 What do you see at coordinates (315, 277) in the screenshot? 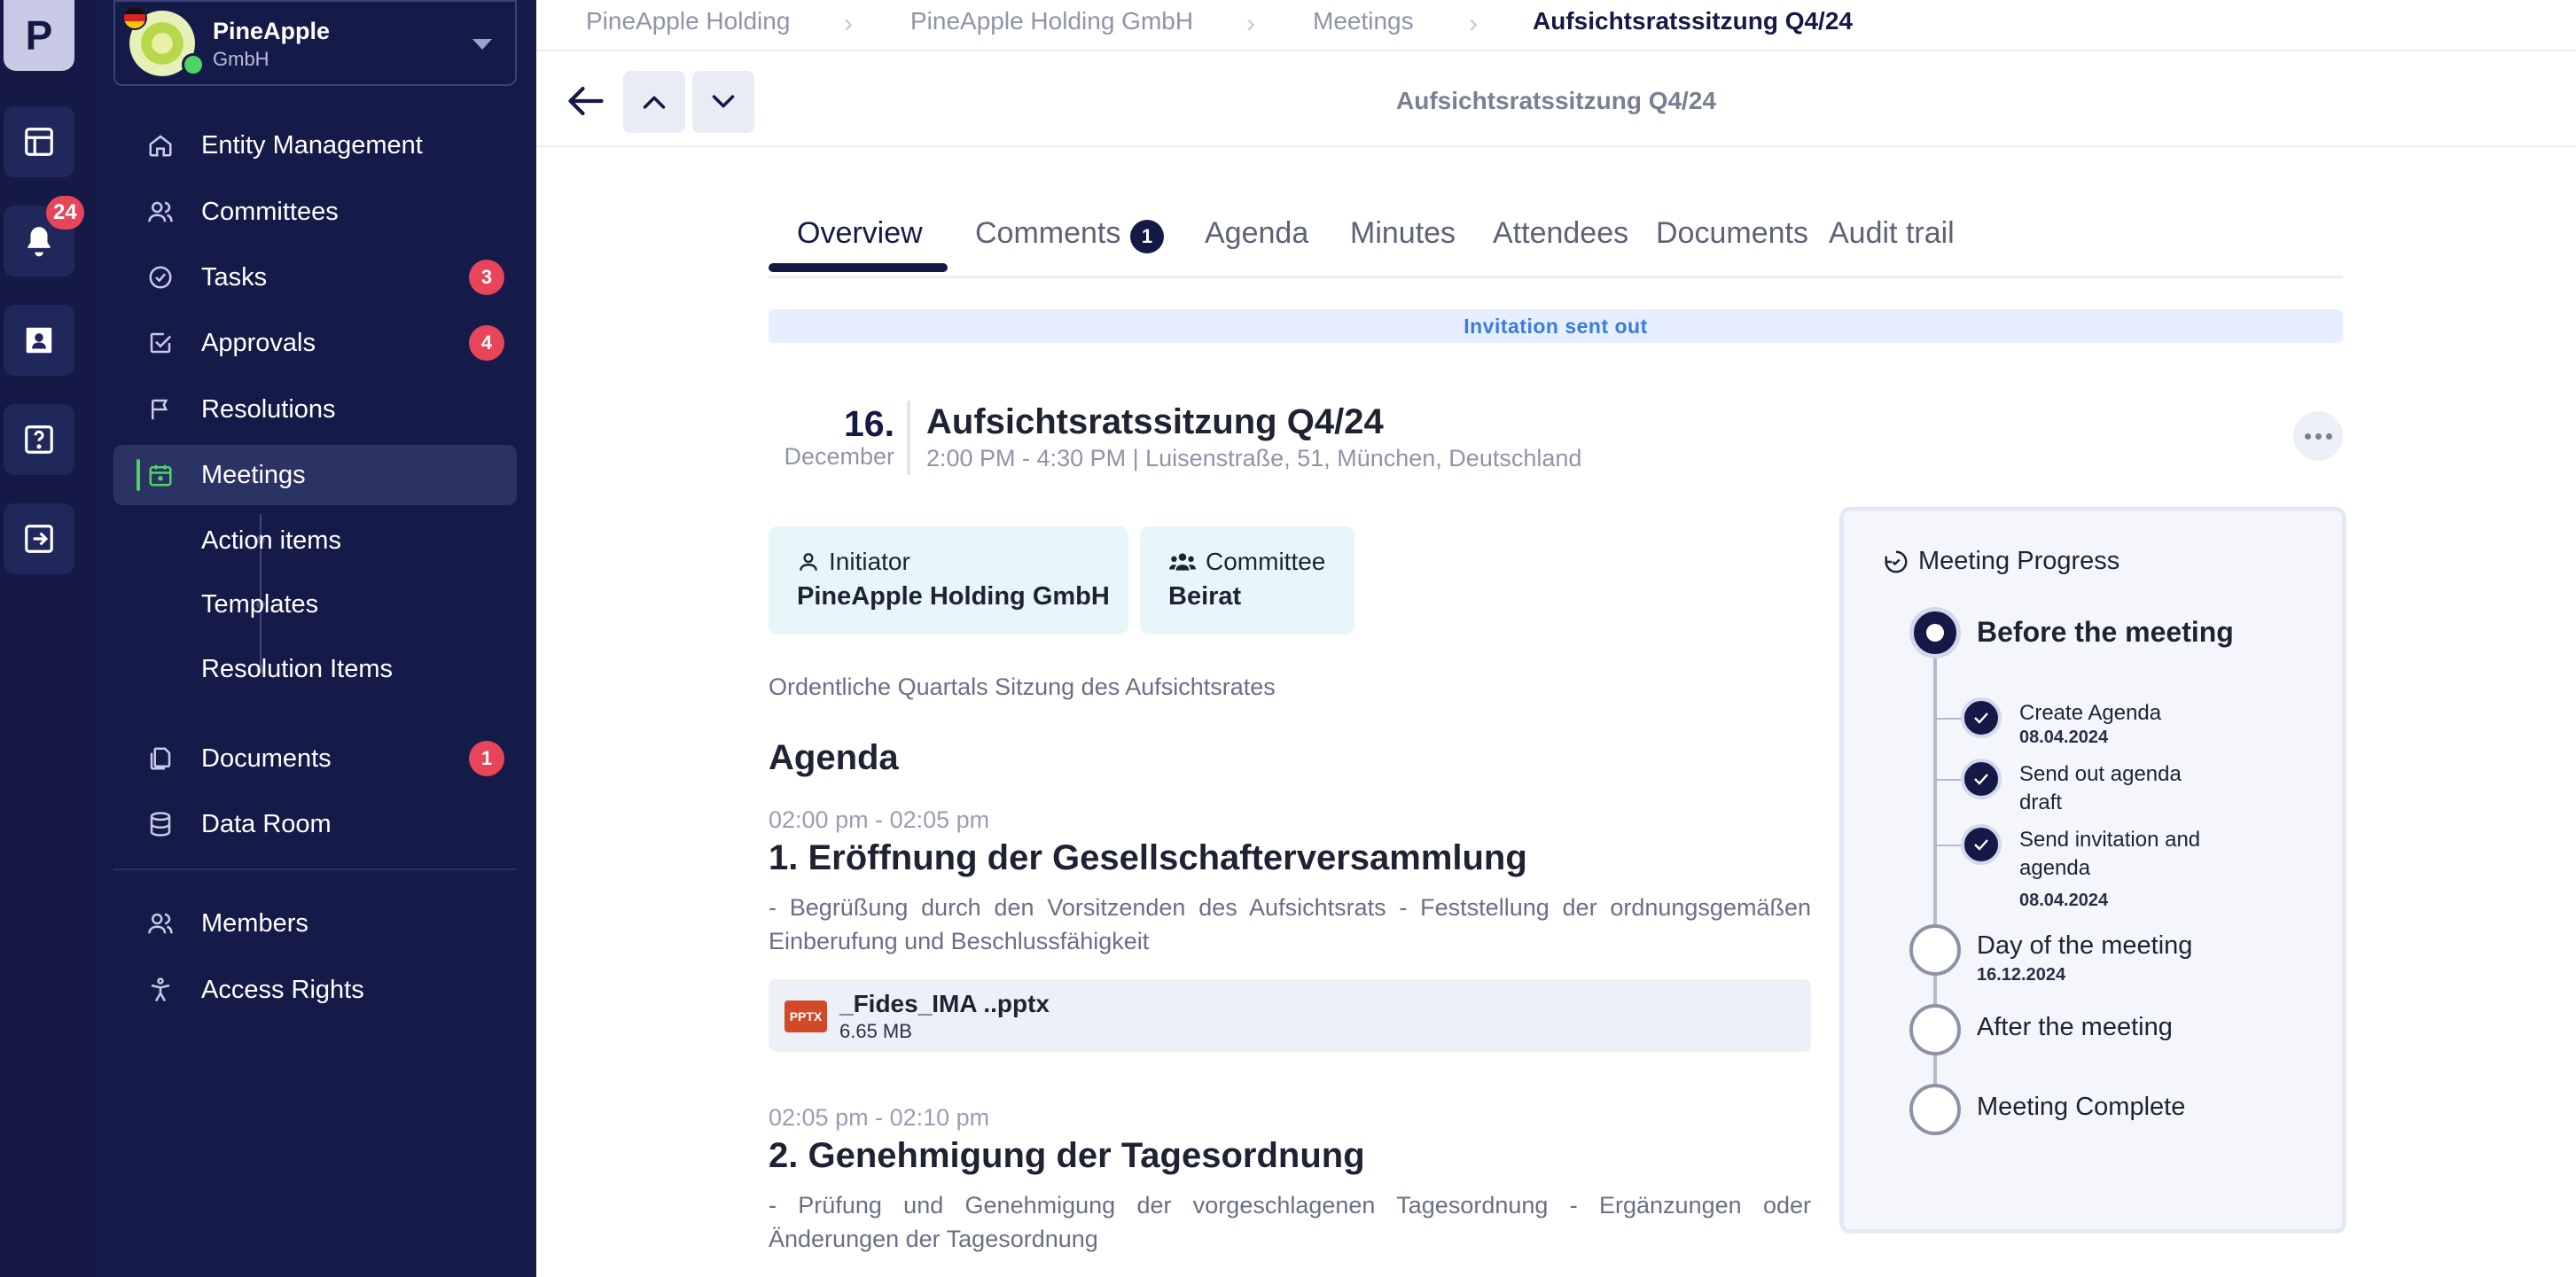
I see `sidebar-item-tasks: Tasks 3` at bounding box center [315, 277].